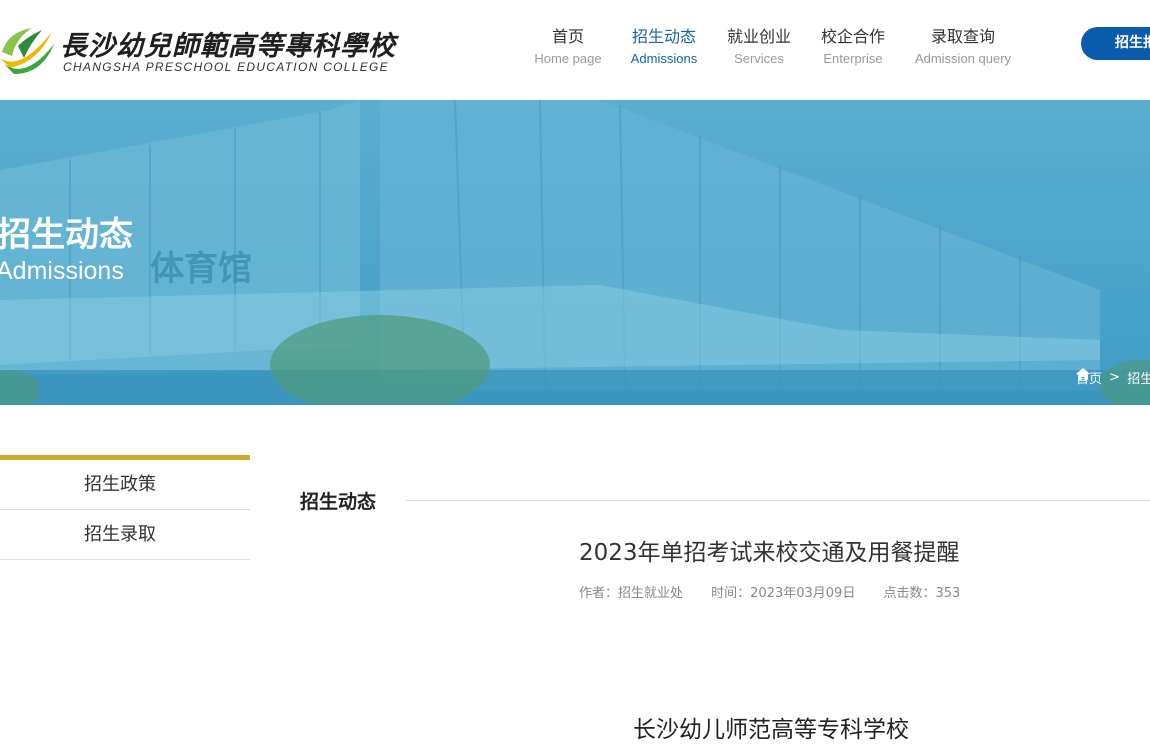 The width and height of the screenshot is (1150, 750). What do you see at coordinates (853, 47) in the screenshot?
I see `nav-enterprise: 校企合作 Enterprise` at bounding box center [853, 47].